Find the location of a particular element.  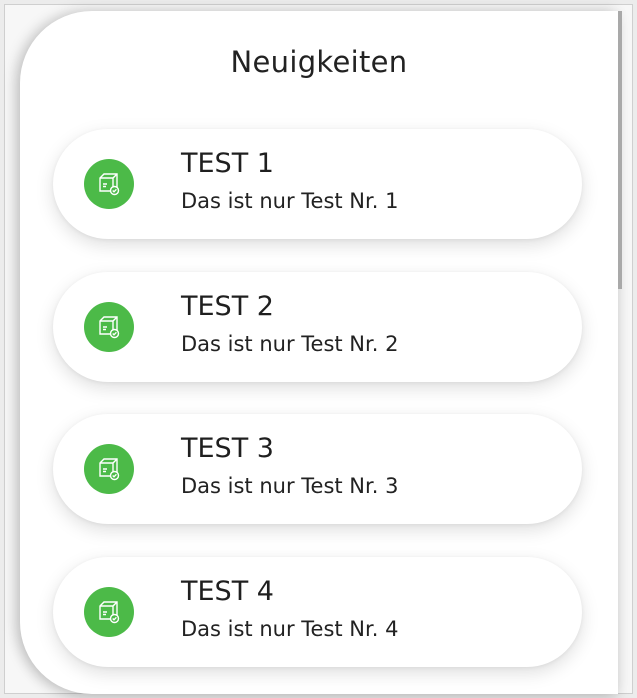

page-title: Neuigkeiten is located at coordinates (319, 62).